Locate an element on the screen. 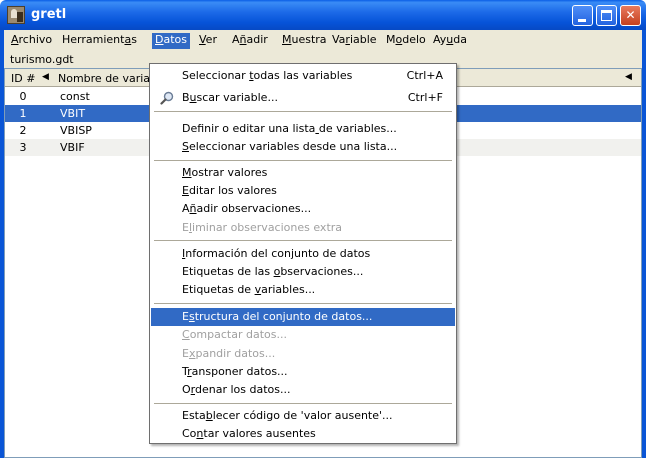  column-header-name: Nombre de variab is located at coordinates (107, 78).